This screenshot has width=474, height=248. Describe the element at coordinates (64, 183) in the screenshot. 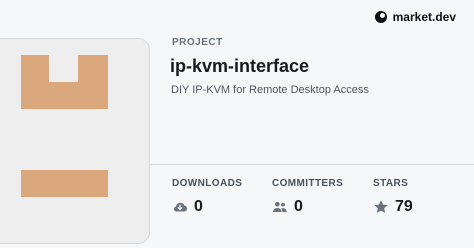

I see `box-logo-bottom` at that location.